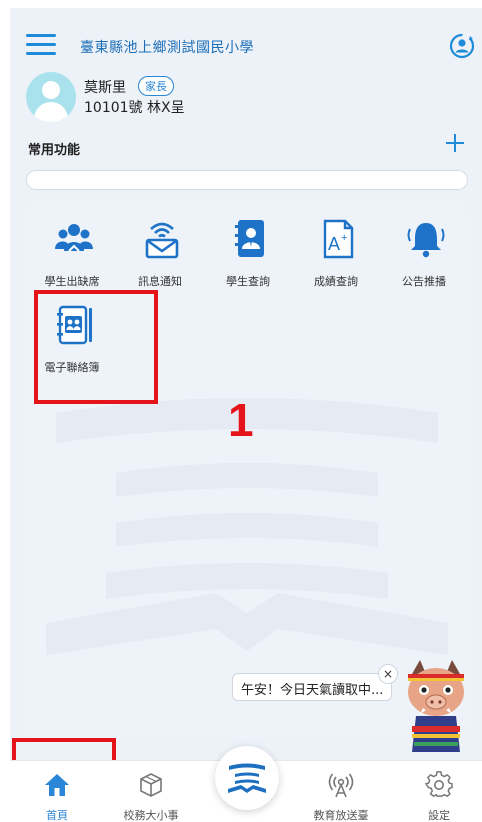 This screenshot has width=482, height=822. I want to click on boar-mascot-icon, so click(436, 707).